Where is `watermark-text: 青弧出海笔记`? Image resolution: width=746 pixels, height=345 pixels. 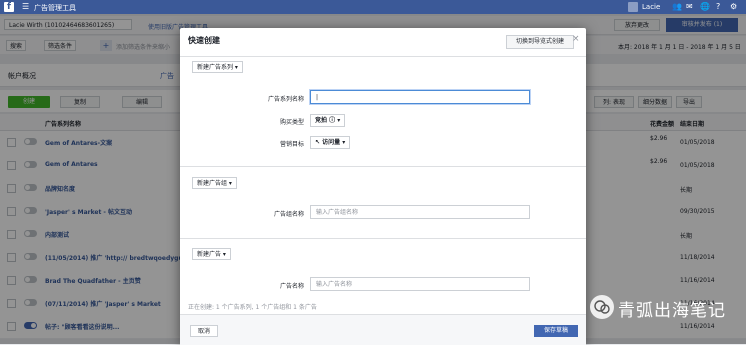
watermark-text: 青弧出海笔记 is located at coordinates (672, 311).